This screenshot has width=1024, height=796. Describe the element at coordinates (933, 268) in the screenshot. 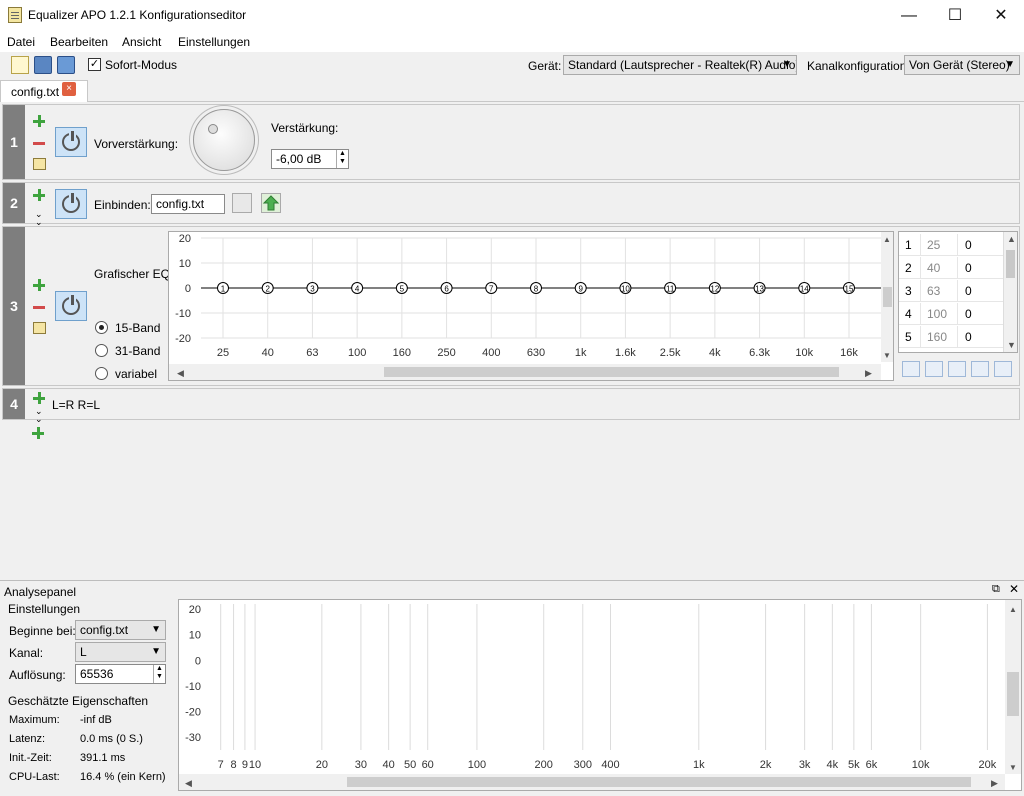

I see `eq-table-frequency: 40` at that location.